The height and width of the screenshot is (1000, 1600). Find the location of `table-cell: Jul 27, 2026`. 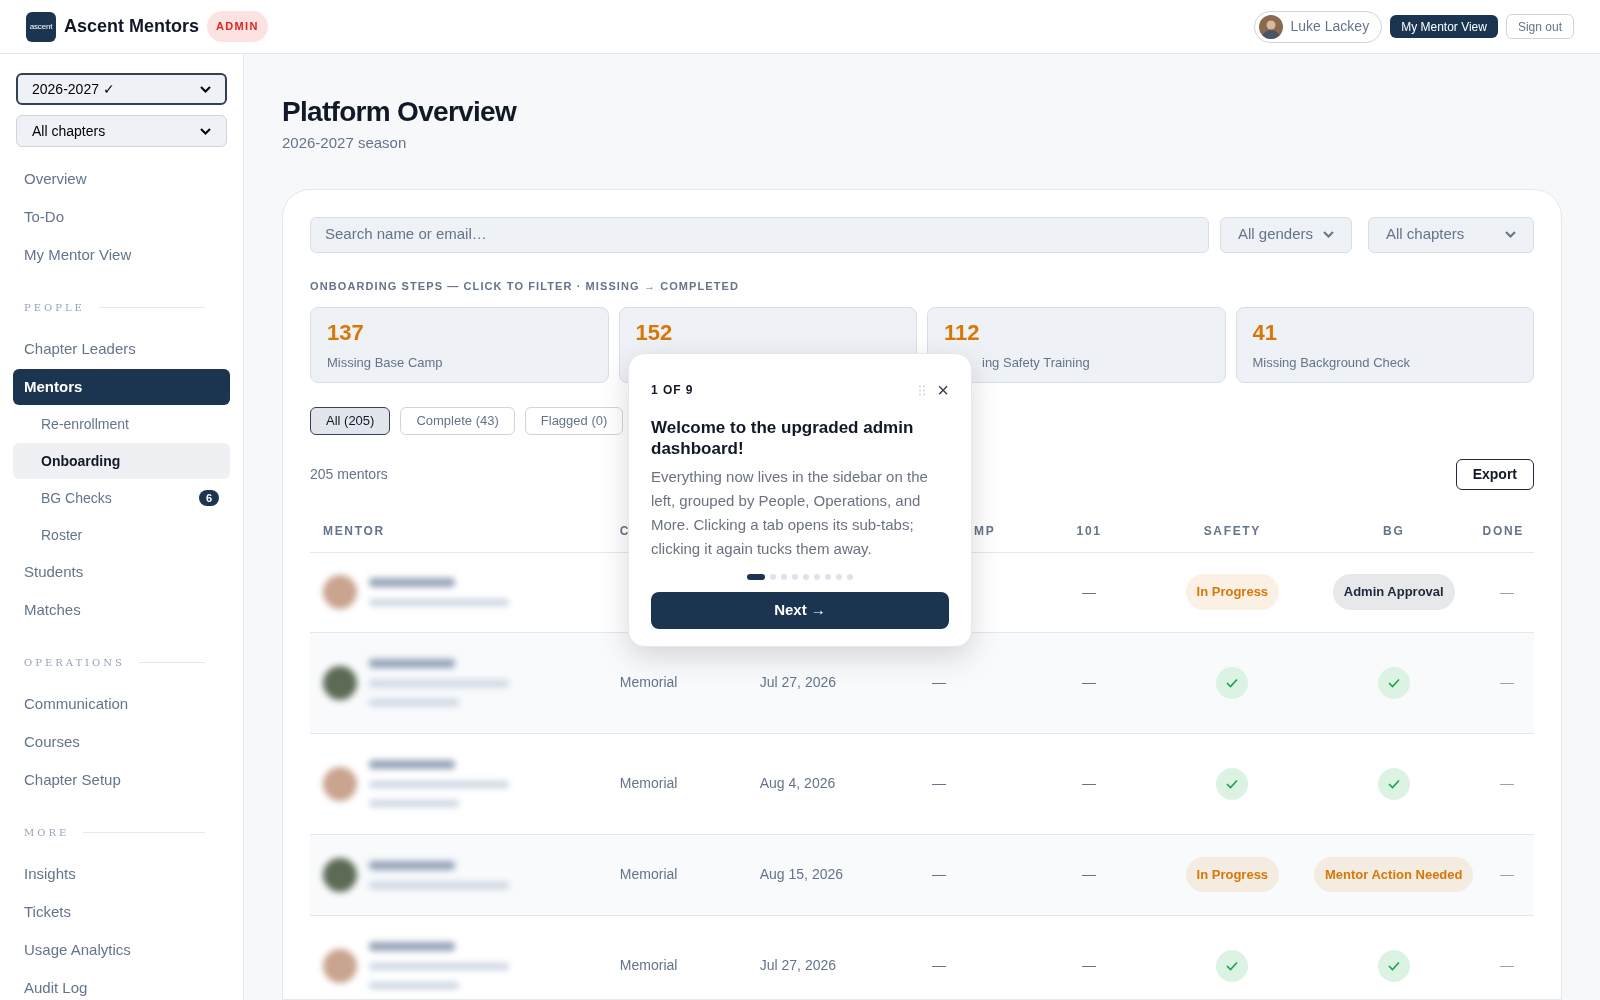

table-cell: Jul 27, 2026 is located at coordinates (798, 682).